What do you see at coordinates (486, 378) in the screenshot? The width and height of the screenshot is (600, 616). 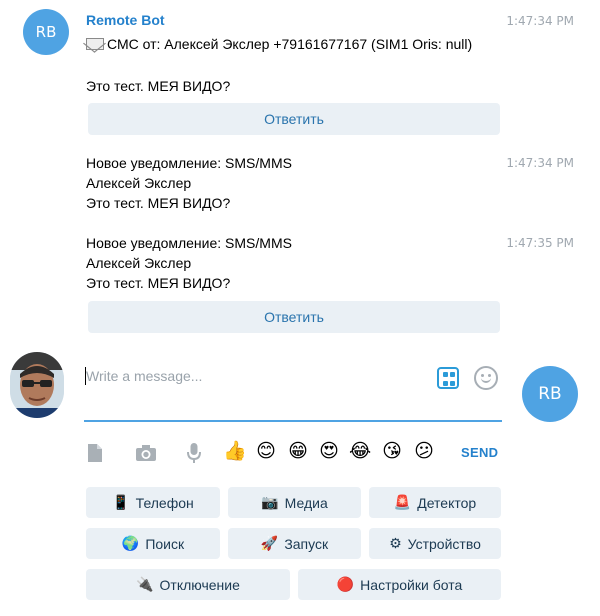 I see `emoji-picker-icon` at bounding box center [486, 378].